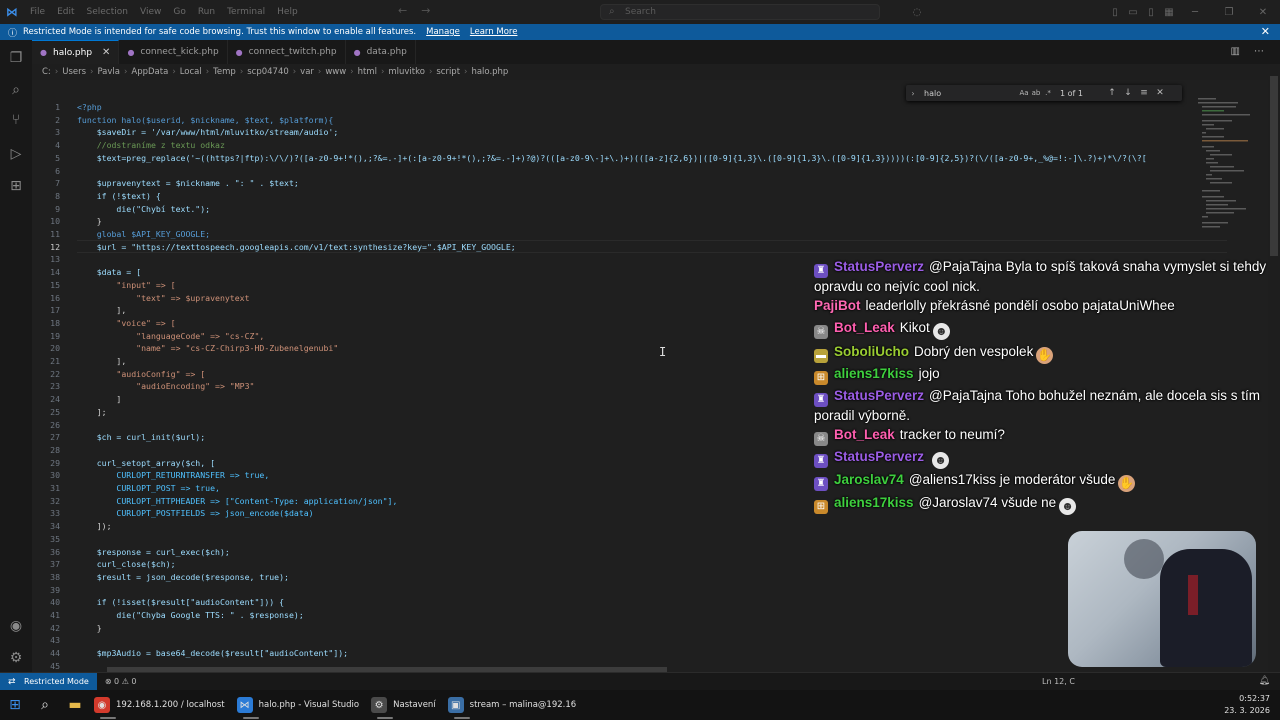  What do you see at coordinates (917, 12) in the screenshot?
I see `copilot-icon: ◌` at bounding box center [917, 12].